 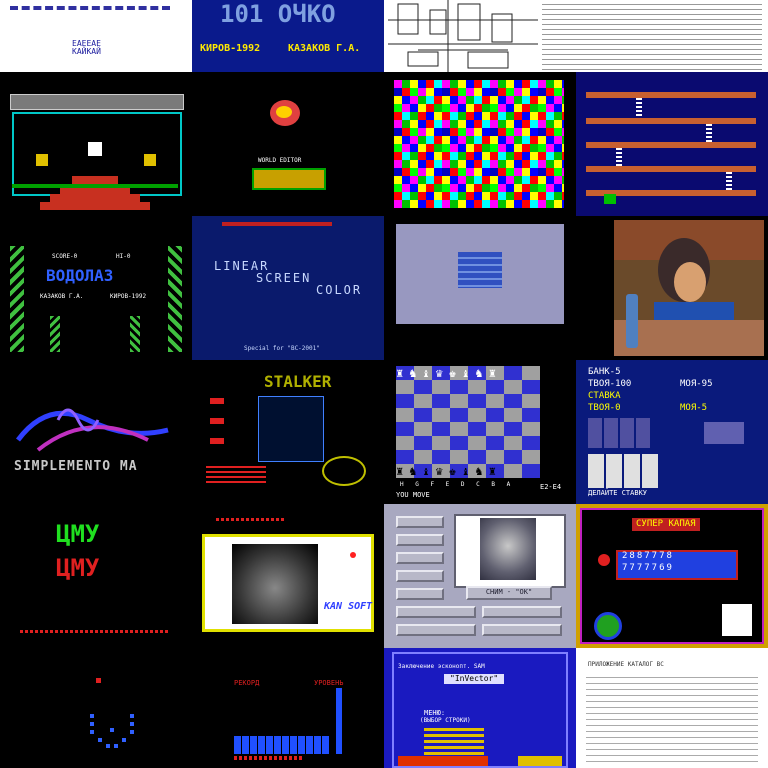 What do you see at coordinates (96, 708) in the screenshot?
I see `tile-r6c1` at bounding box center [96, 708].